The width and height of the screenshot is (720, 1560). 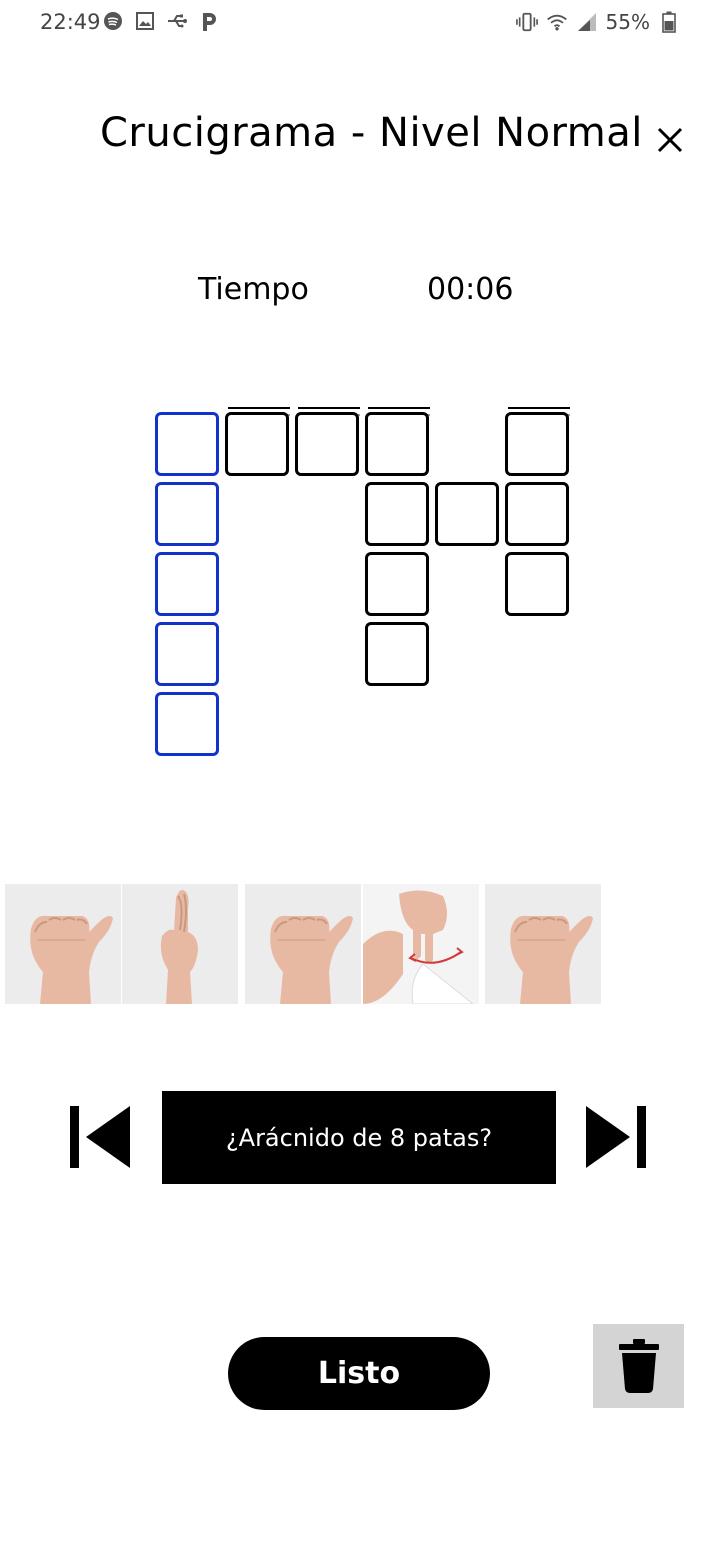 I want to click on parking-icon, so click(x=209, y=21).